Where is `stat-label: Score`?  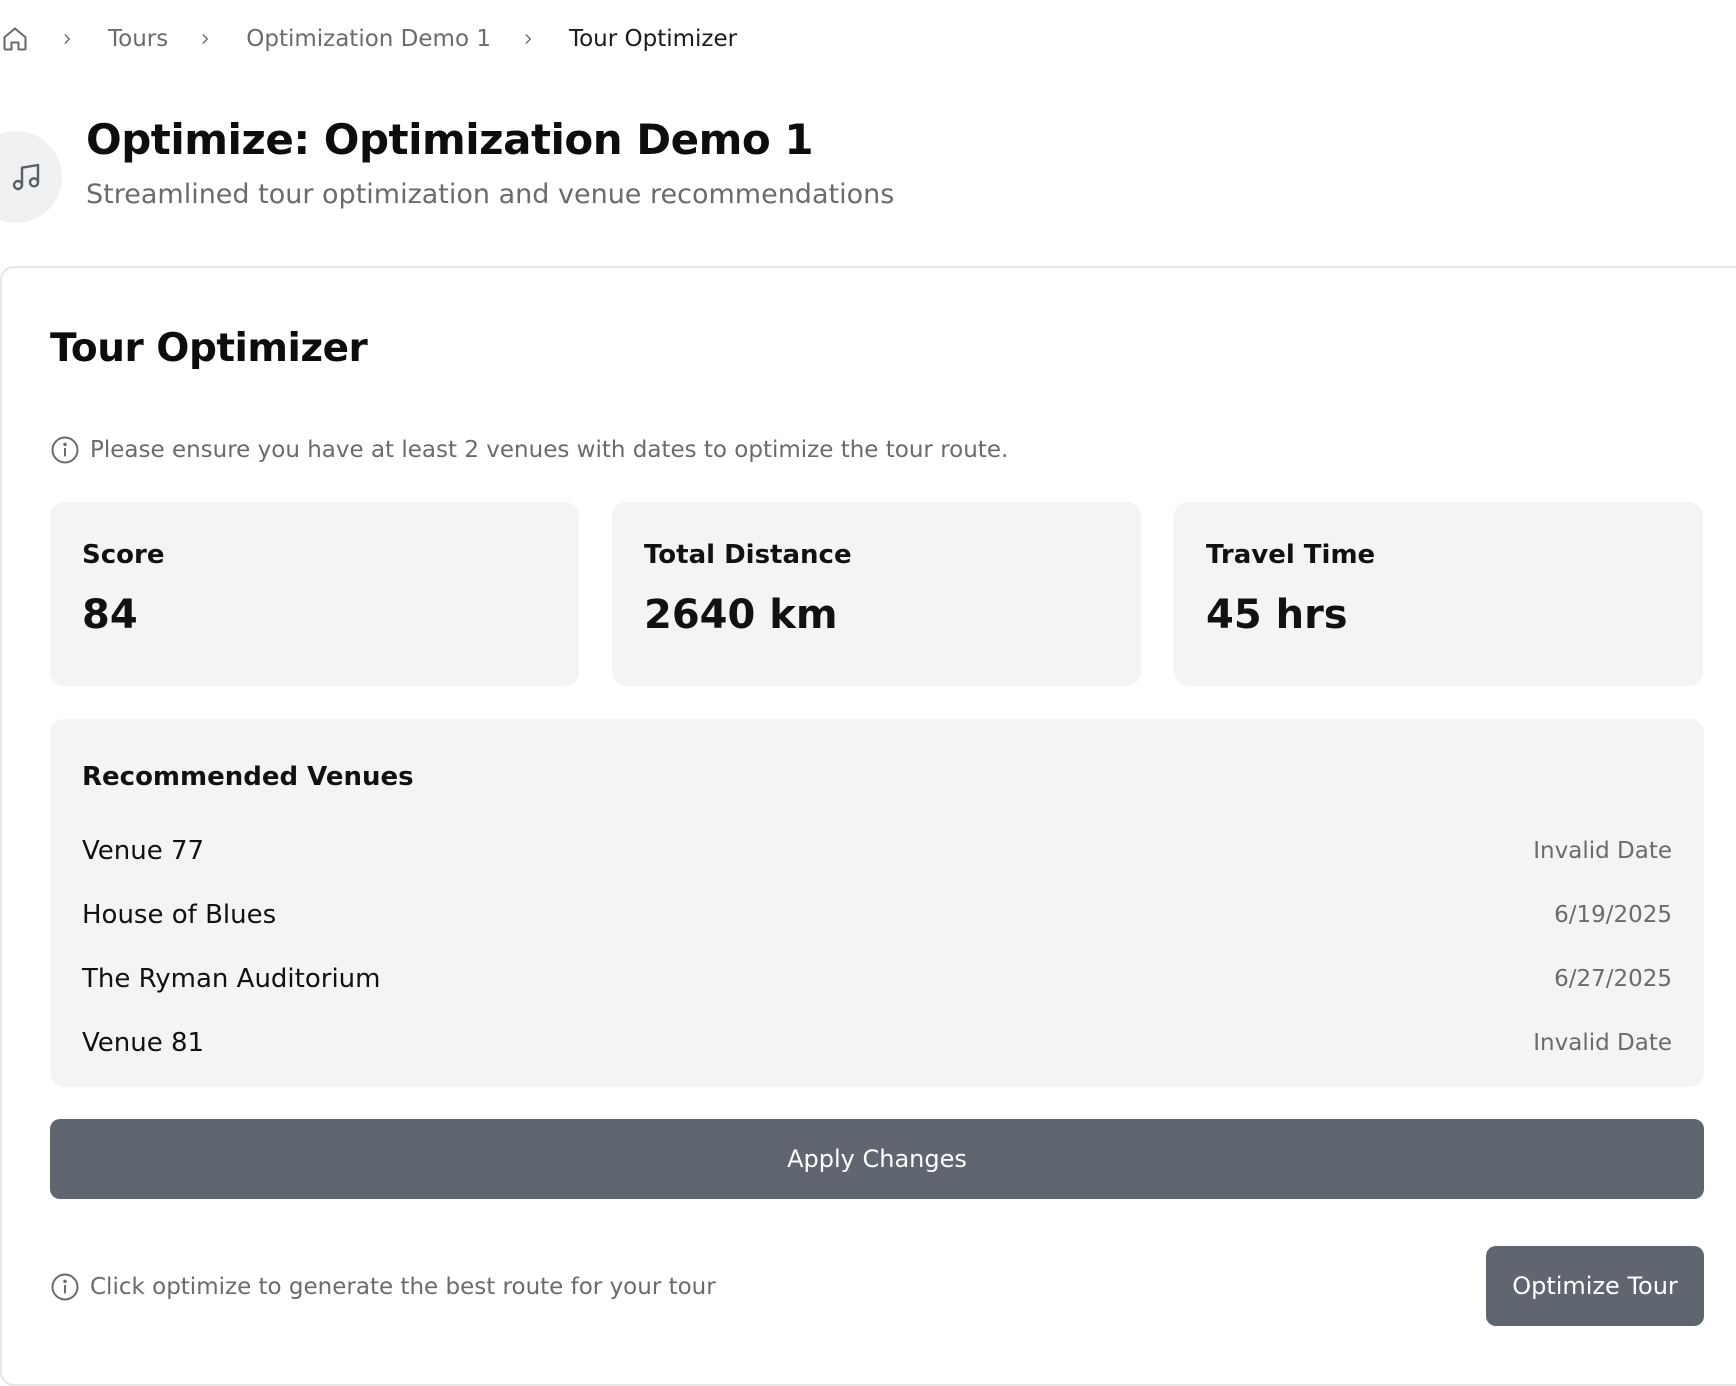
stat-label: Score is located at coordinates (123, 555).